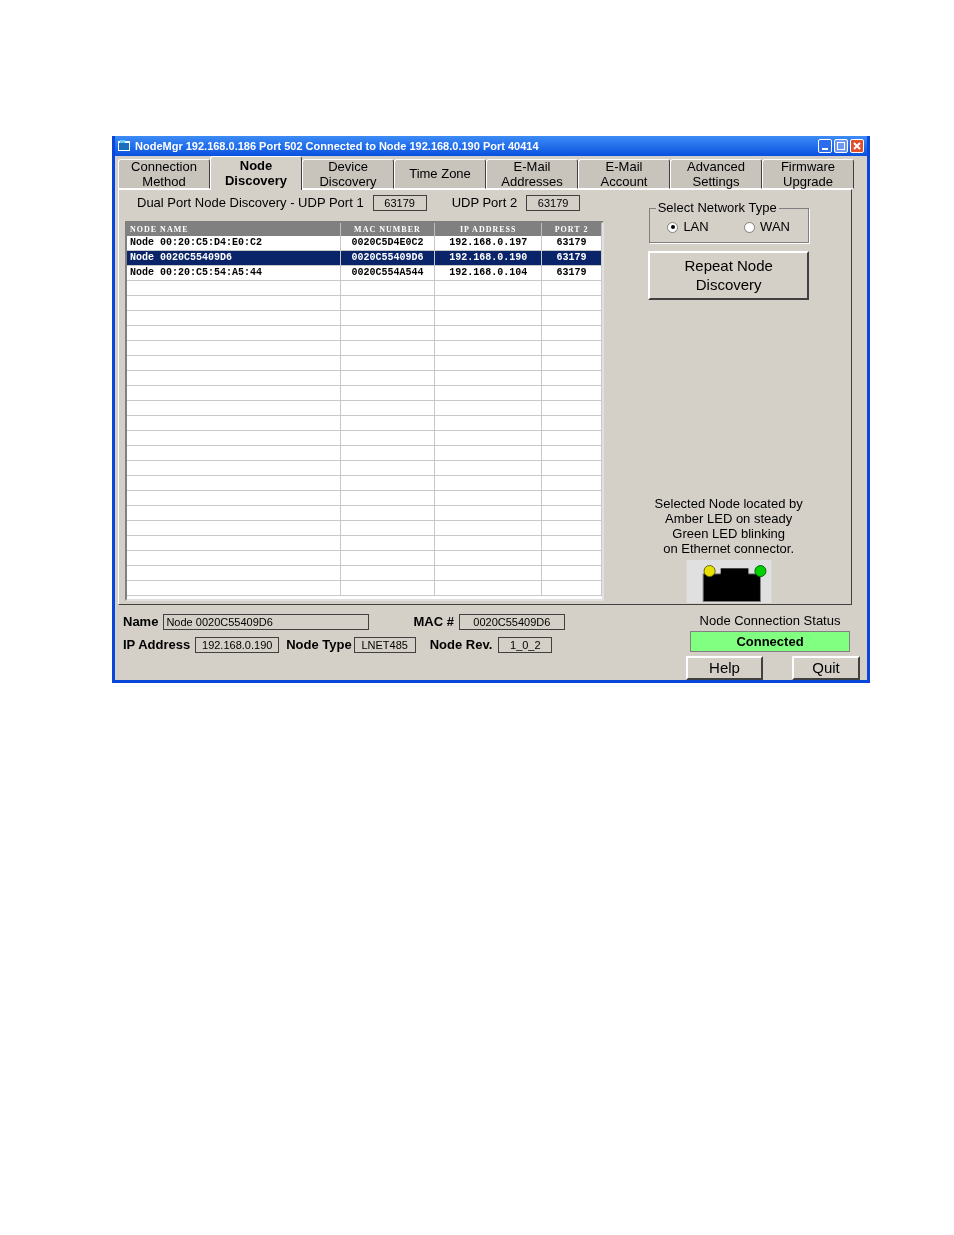 This screenshot has width=954, height=1235. Describe the element at coordinates (256, 172) in the screenshot. I see `tab: Node Discovery` at that location.